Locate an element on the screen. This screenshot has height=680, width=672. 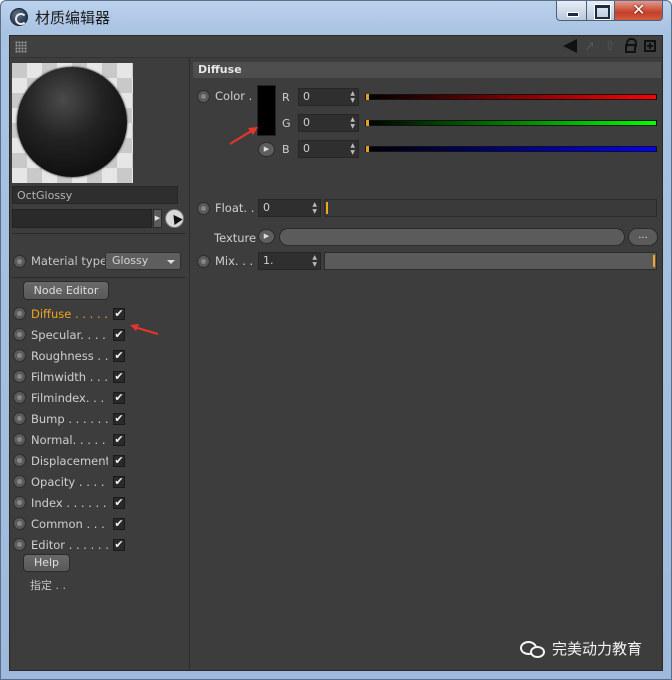
minimize-button is located at coordinates (571, 11).